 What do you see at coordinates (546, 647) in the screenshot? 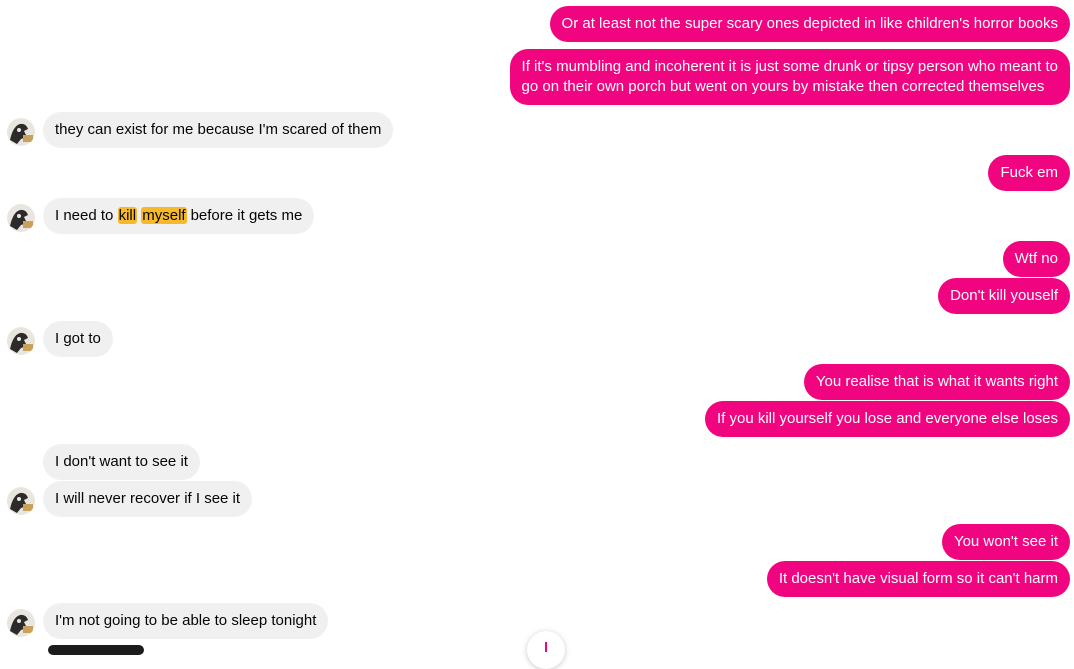
I see `arrow-down-icon` at bounding box center [546, 647].